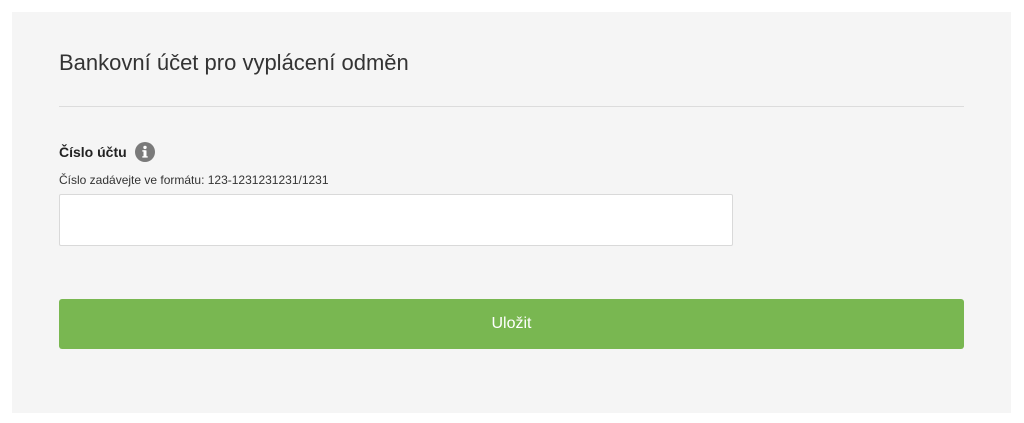  What do you see at coordinates (234, 62) in the screenshot?
I see `section-title: Bankovní účet pro vyplácení odměn` at bounding box center [234, 62].